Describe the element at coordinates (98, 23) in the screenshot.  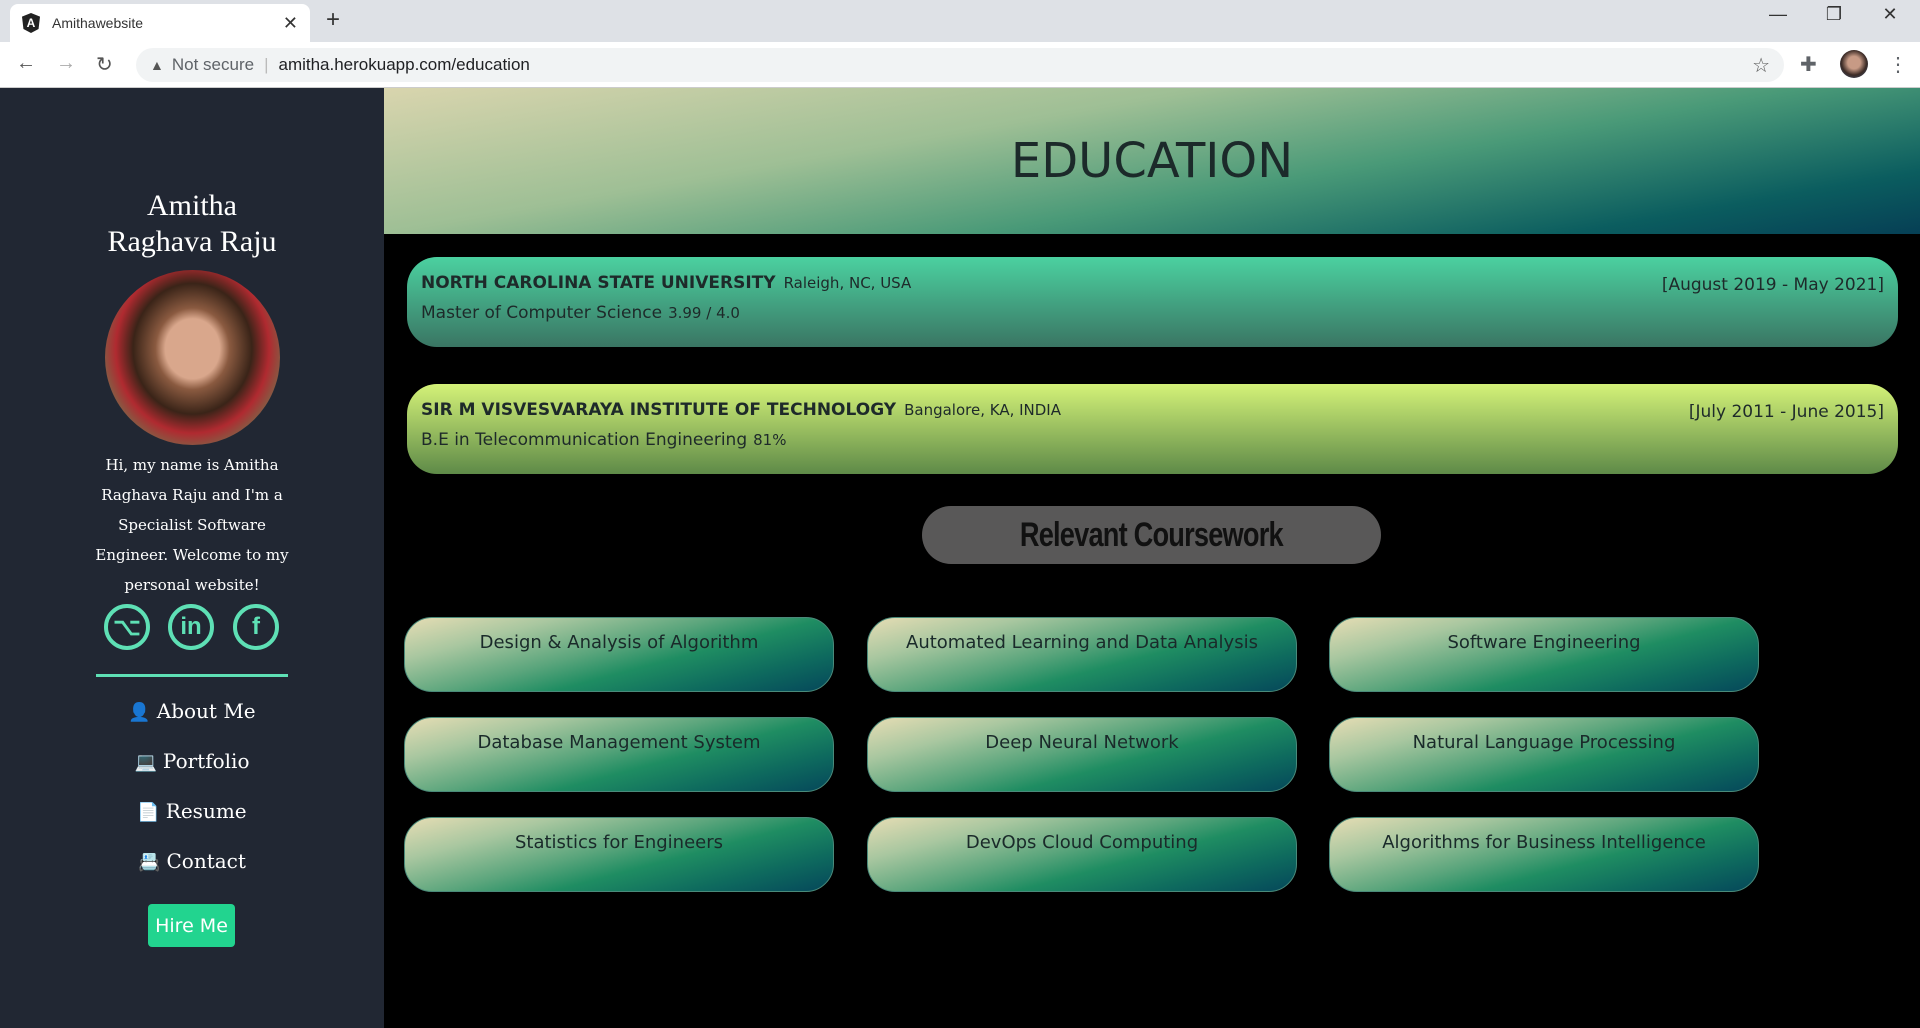
I see `tab-title: Amithawebsite` at that location.